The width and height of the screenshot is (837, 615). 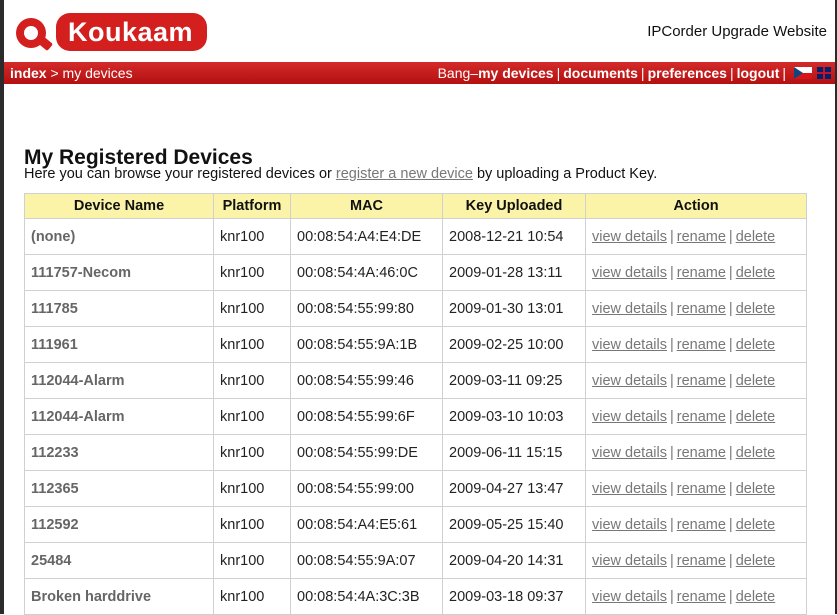 I want to click on mac-cell: 00:08:54:55:99:00, so click(x=366, y=488).